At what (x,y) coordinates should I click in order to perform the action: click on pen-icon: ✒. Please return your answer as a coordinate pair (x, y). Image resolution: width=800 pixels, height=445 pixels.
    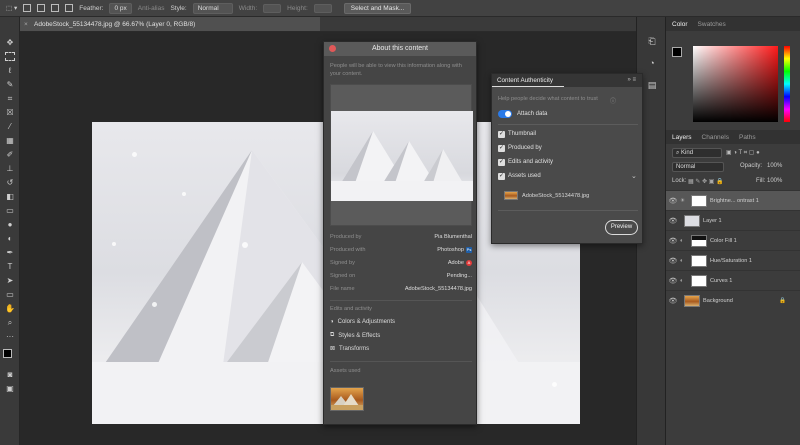
    Looking at the image, I should click on (10, 252).